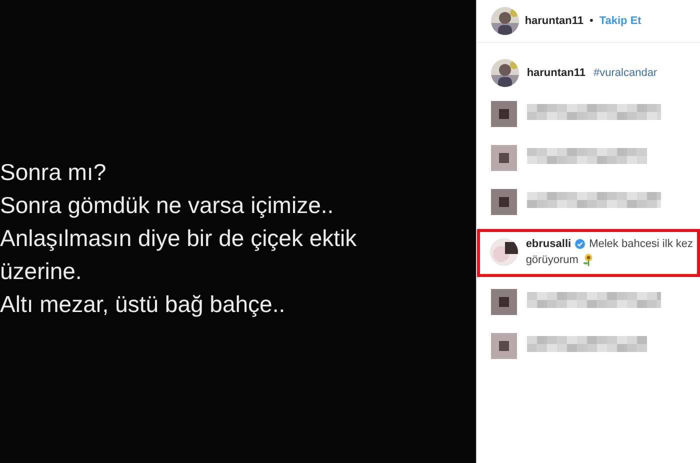  What do you see at coordinates (626, 73) in the screenshot?
I see `hashtag-link: #vuralcandar` at bounding box center [626, 73].